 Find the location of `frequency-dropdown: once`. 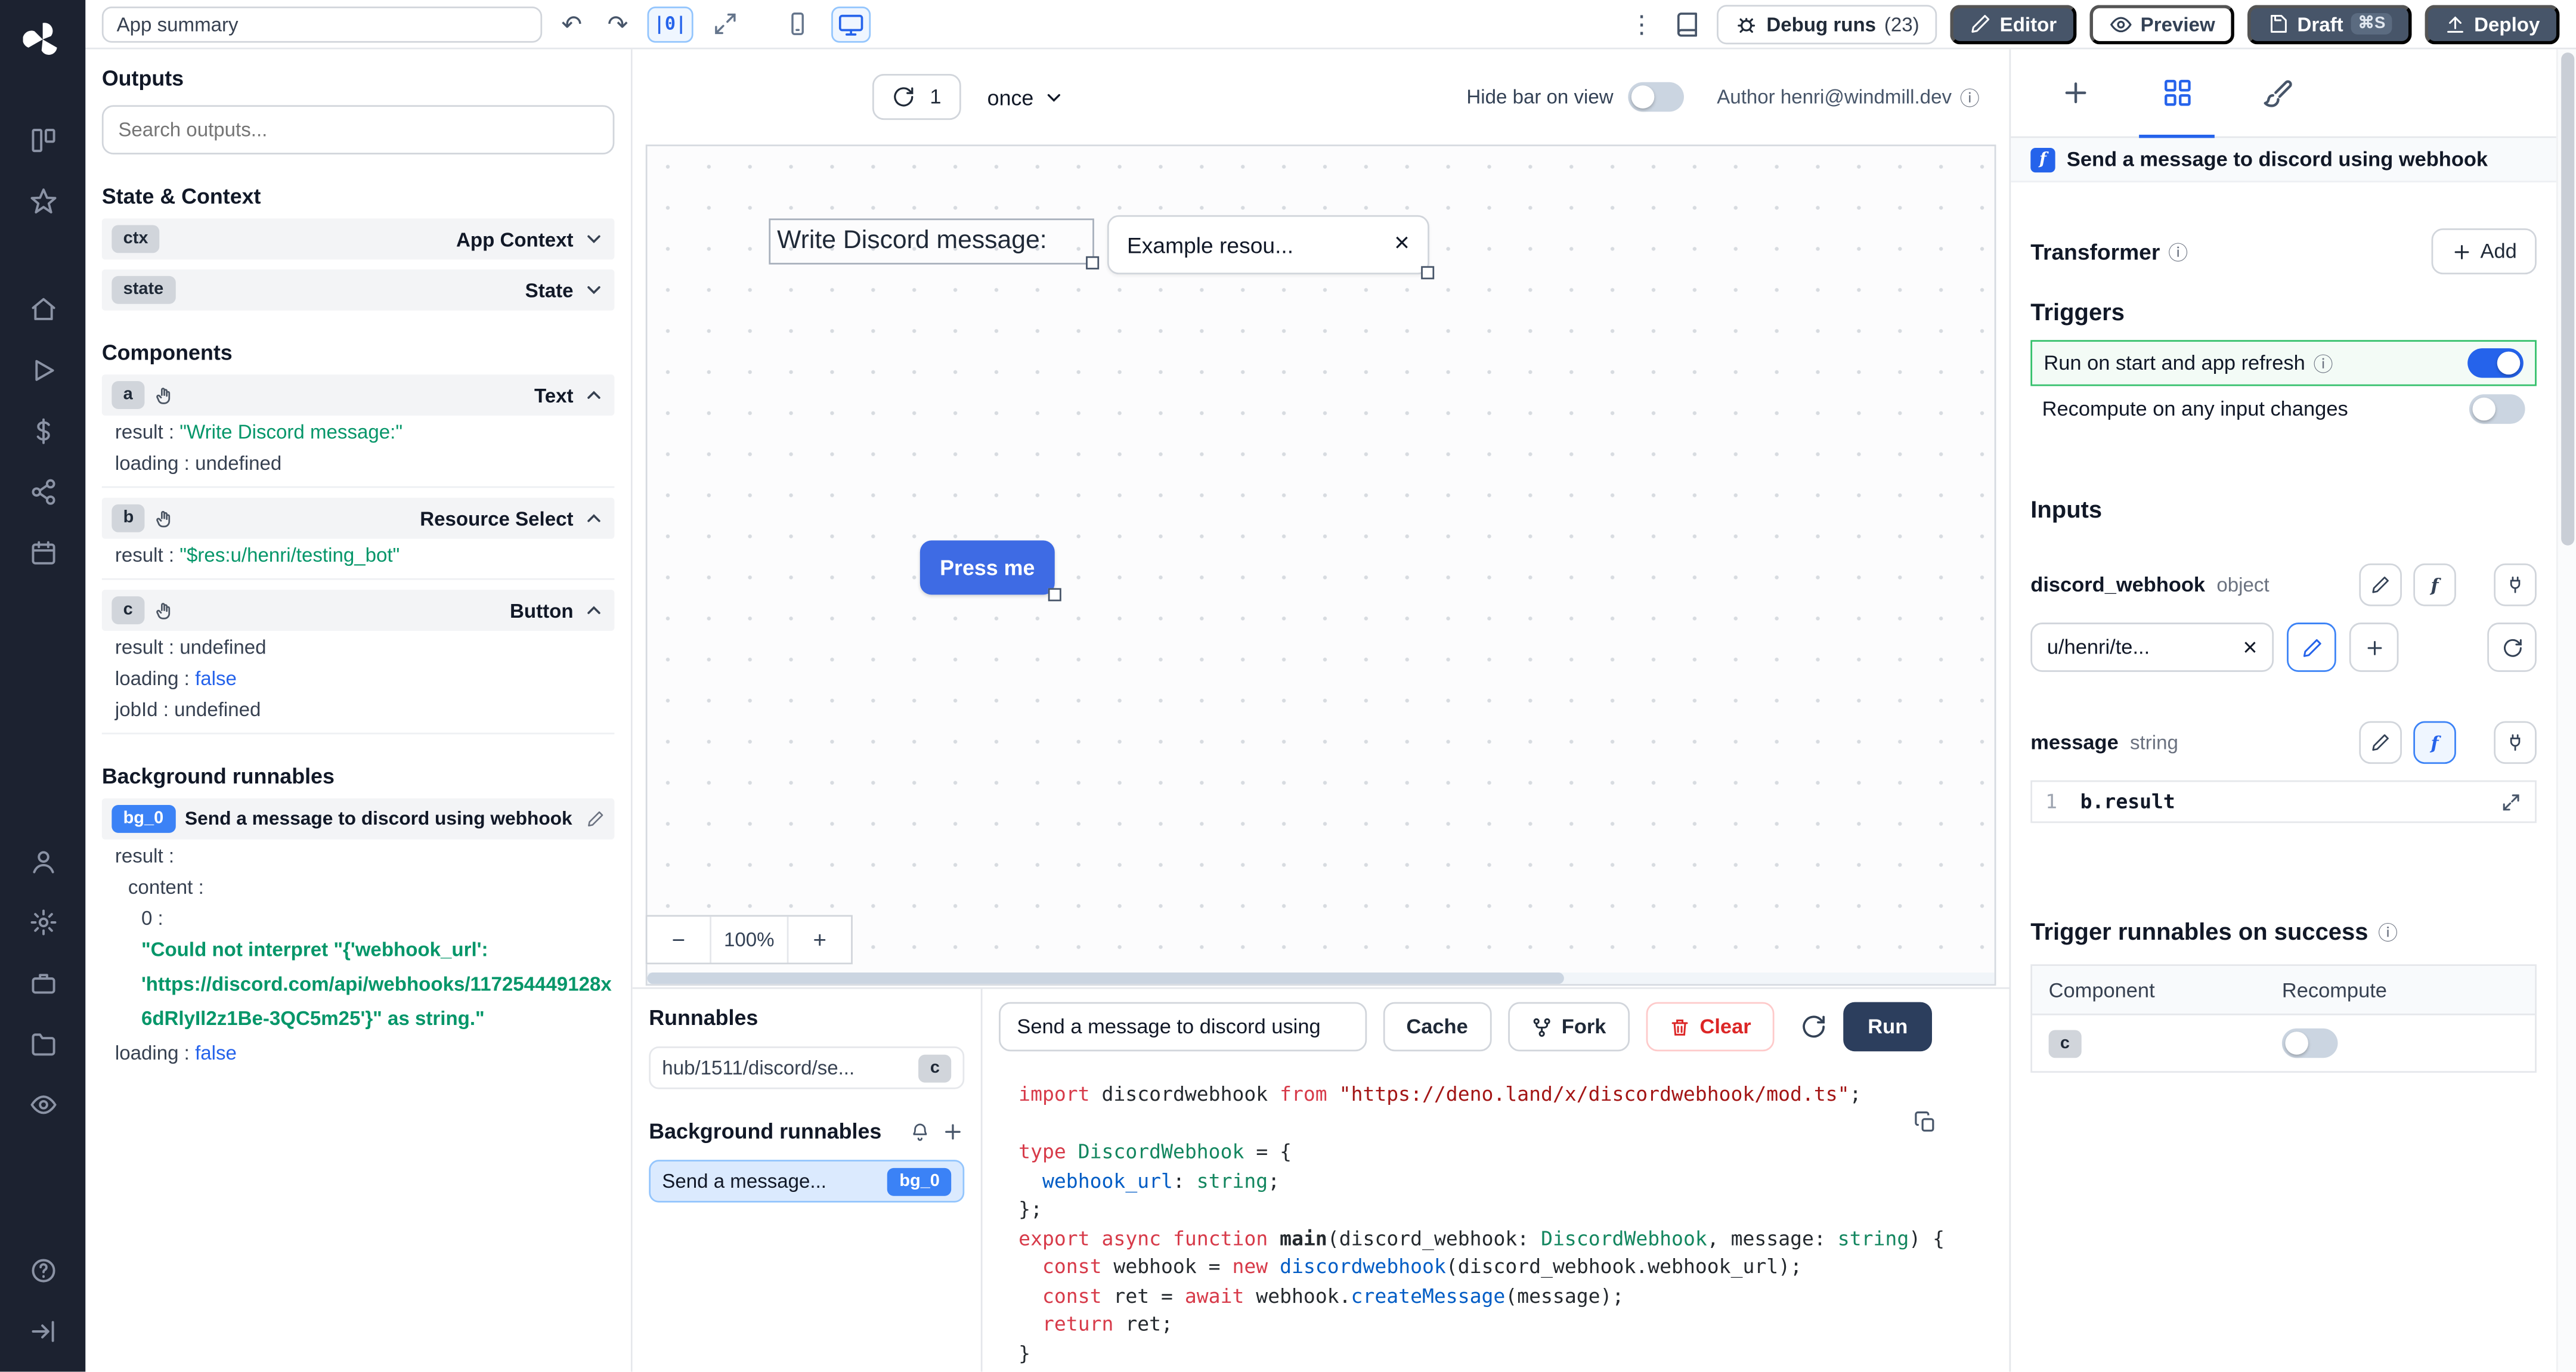

frequency-dropdown: once is located at coordinates (1026, 97).